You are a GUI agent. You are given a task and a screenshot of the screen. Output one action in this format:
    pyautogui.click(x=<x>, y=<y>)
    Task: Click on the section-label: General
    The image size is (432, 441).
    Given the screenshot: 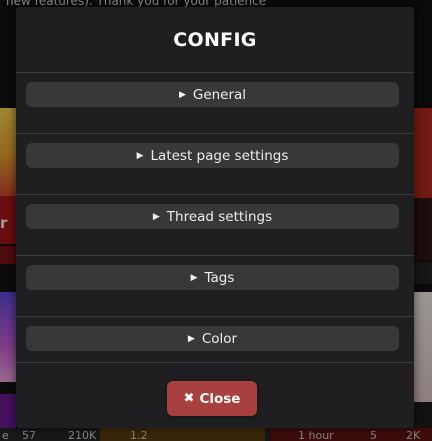 What is the action you would take?
    pyautogui.click(x=219, y=94)
    